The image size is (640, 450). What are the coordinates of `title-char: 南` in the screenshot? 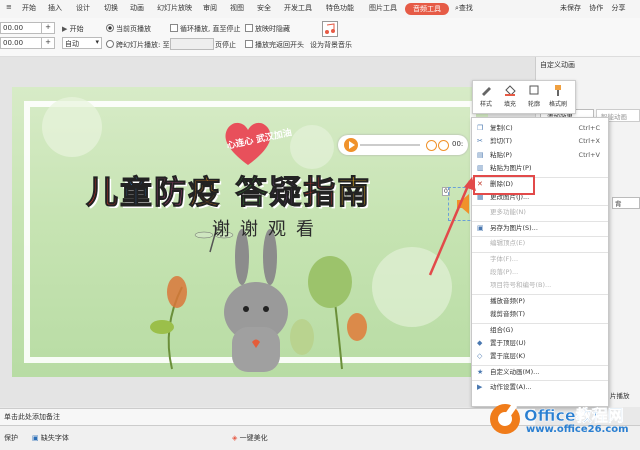 It's located at (354, 192).